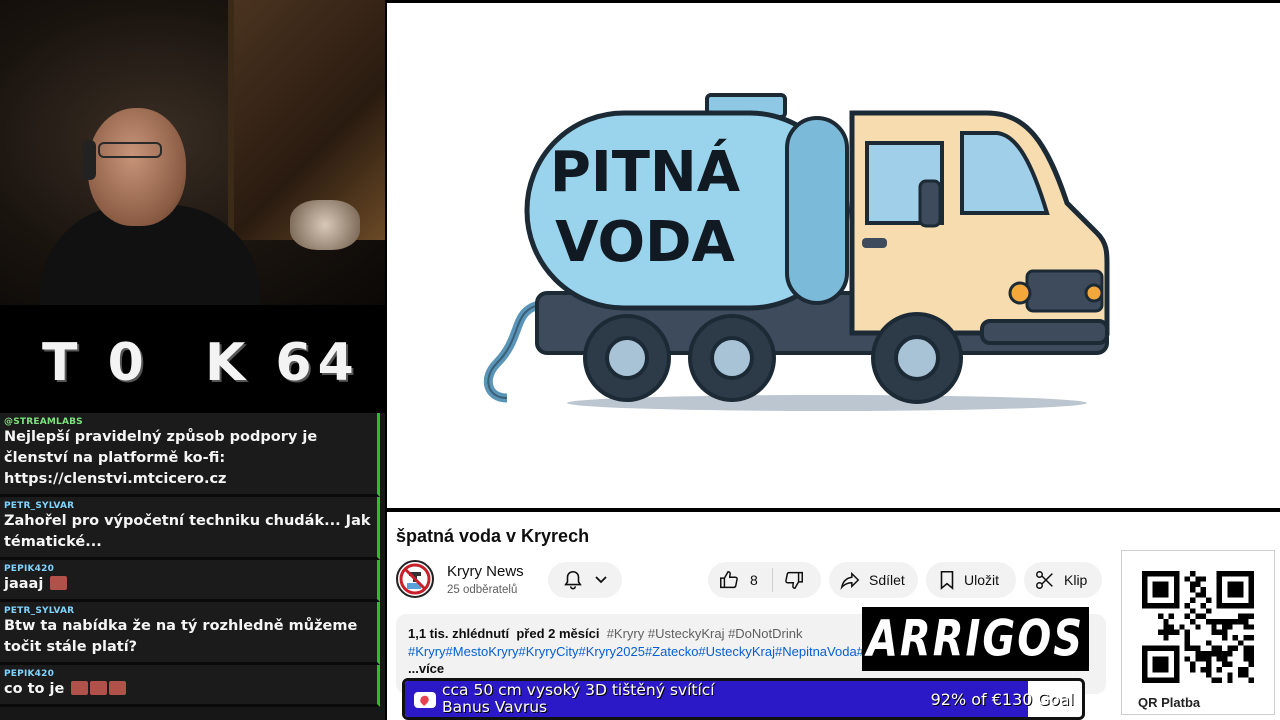 This screenshot has width=1280, height=720. I want to click on chat-text-row: jaaaj, so click(188, 584).